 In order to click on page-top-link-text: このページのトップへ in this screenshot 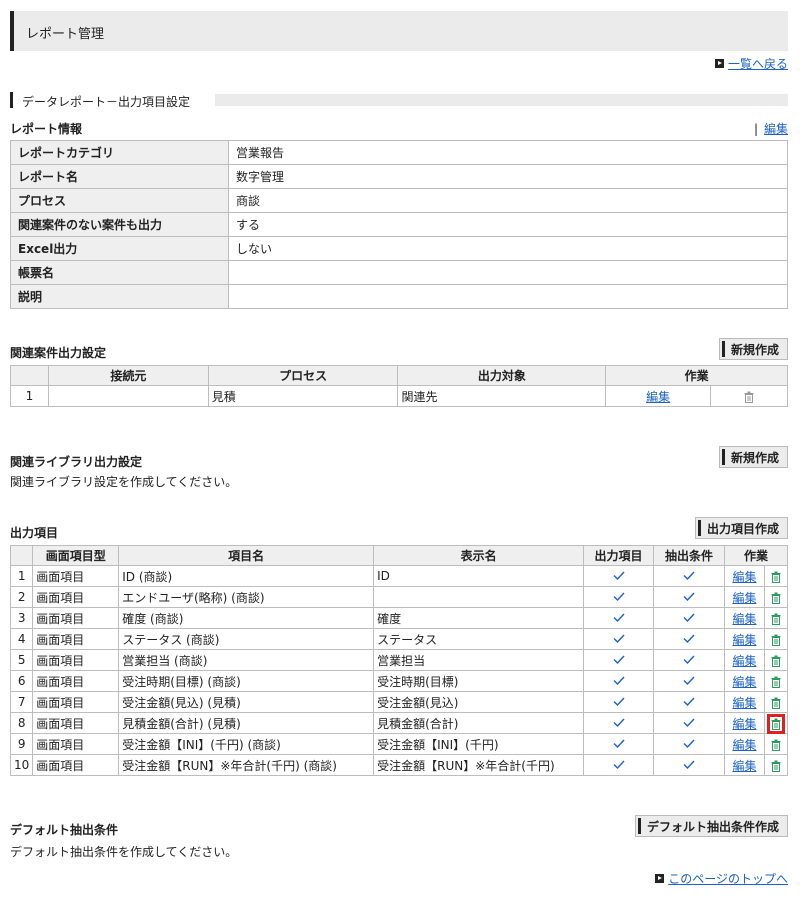, I will do `click(728, 878)`.